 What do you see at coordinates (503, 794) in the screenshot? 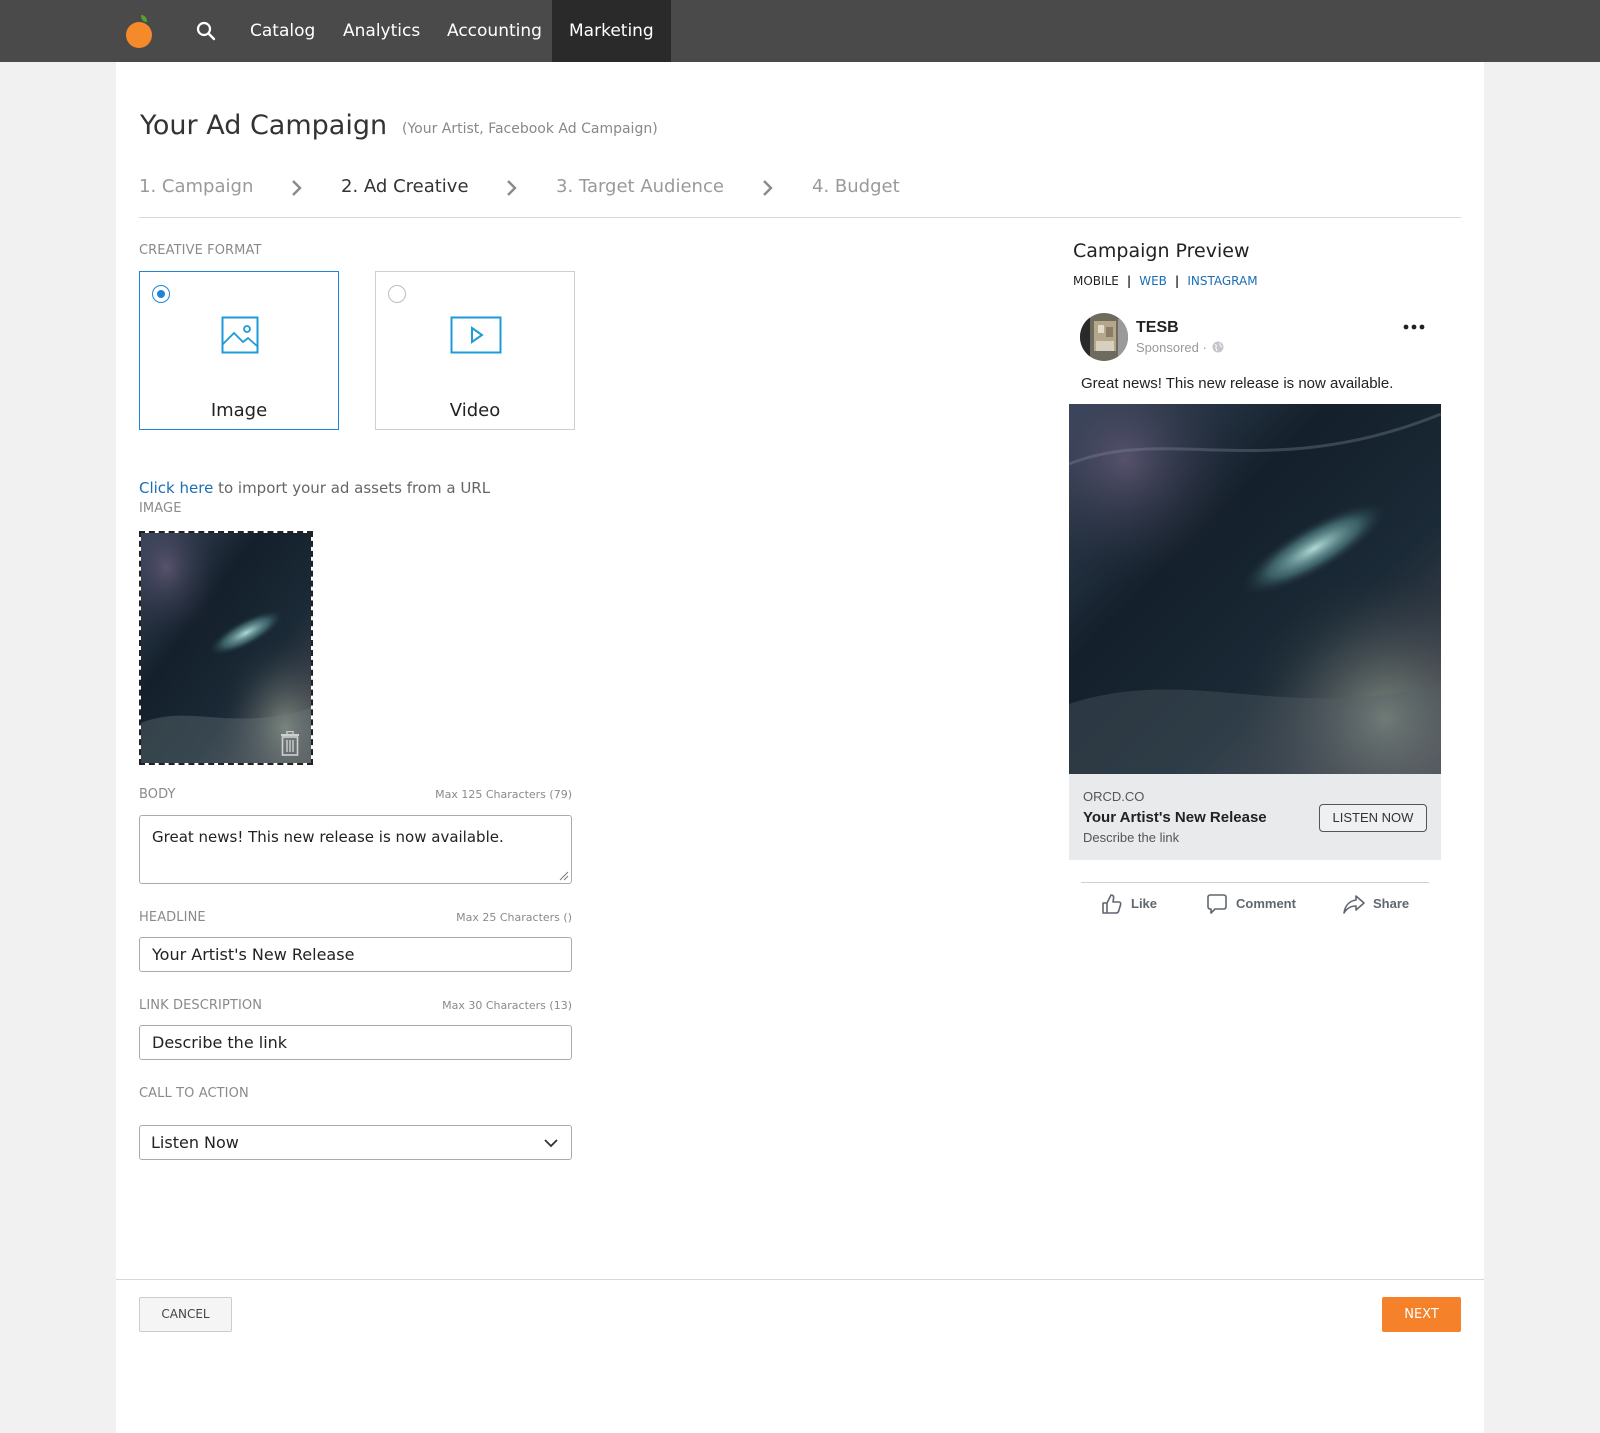
I see `body-char-count: Max 125 Characters (79)` at bounding box center [503, 794].